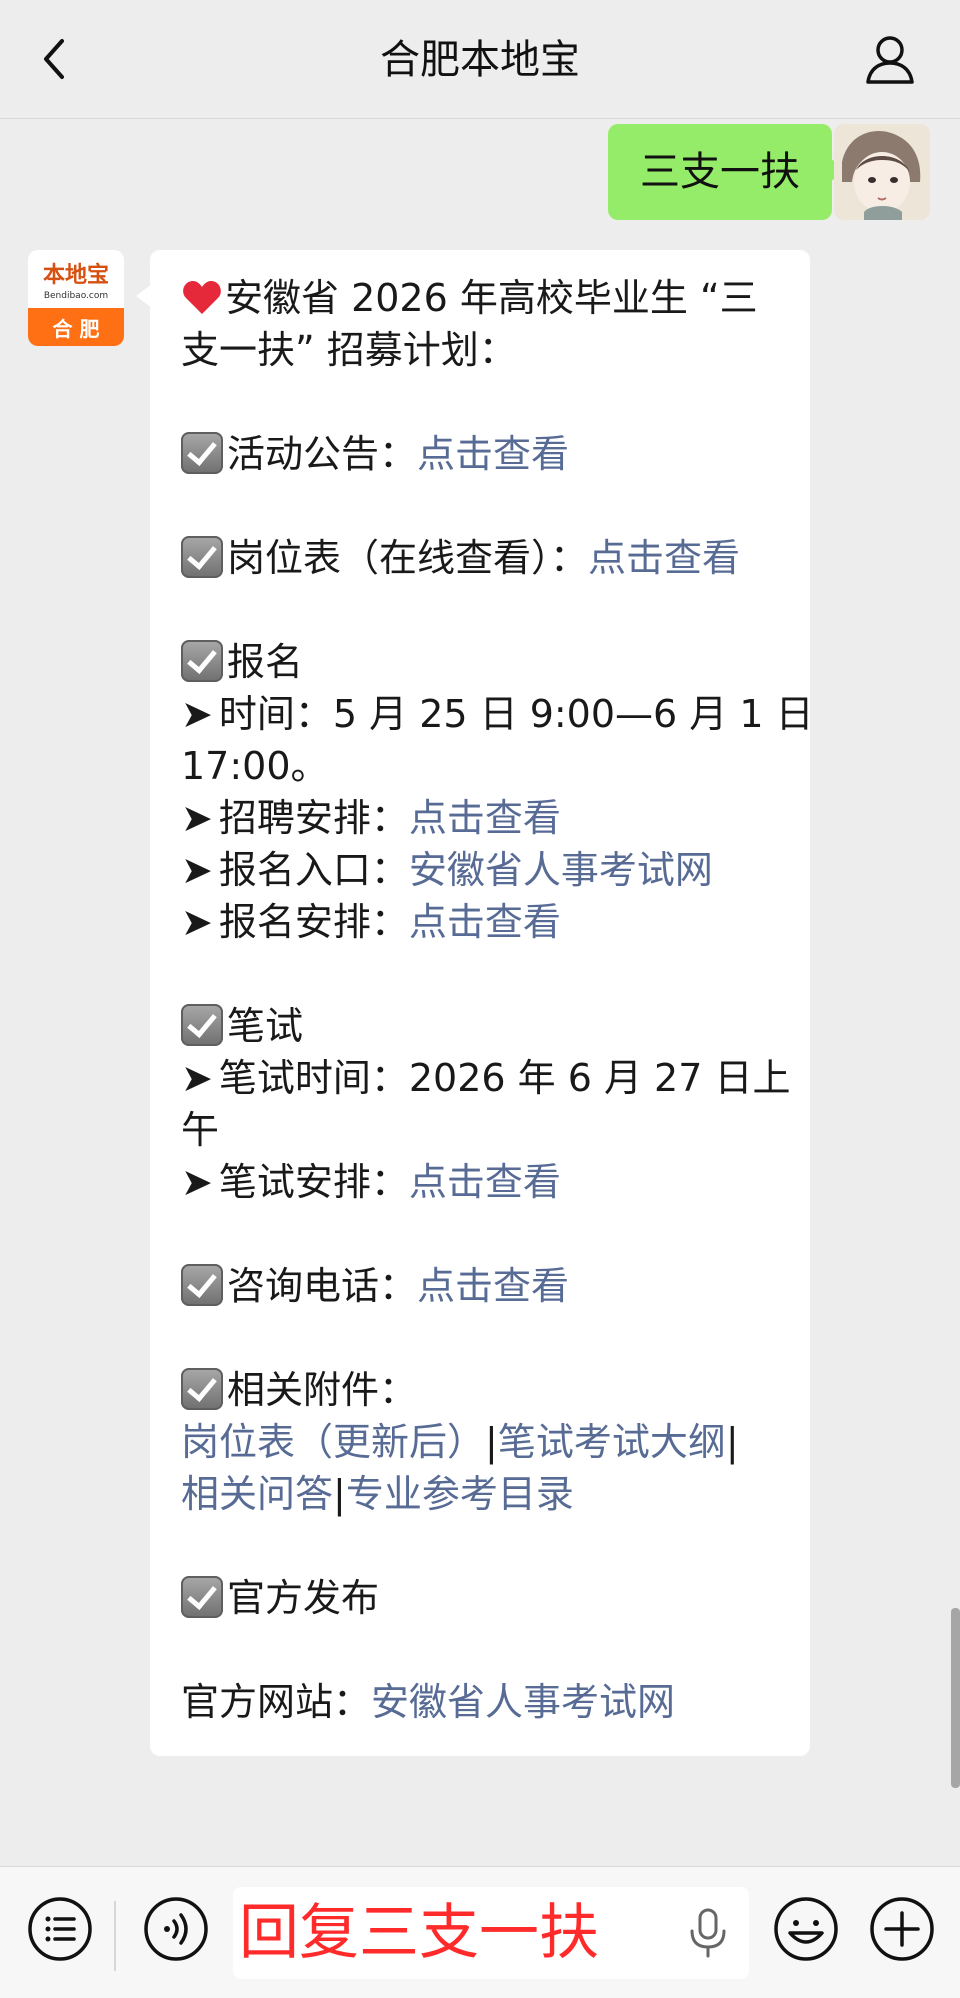  Describe the element at coordinates (313, 922) in the screenshot. I see `arrangement-label: 报名安排：` at that location.